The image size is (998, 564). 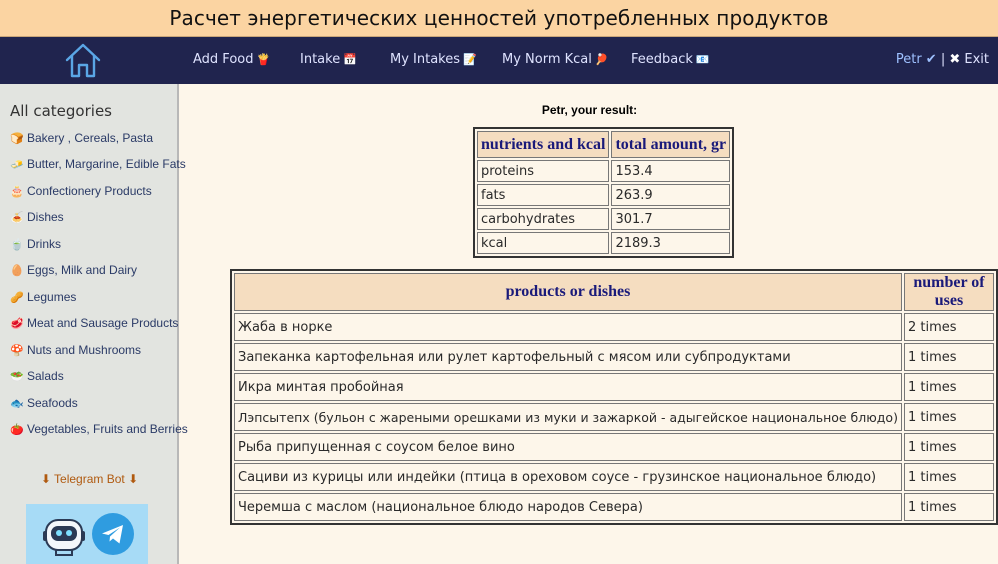 I want to click on table-row: Жаба в норке 2 times, so click(x=614, y=327).